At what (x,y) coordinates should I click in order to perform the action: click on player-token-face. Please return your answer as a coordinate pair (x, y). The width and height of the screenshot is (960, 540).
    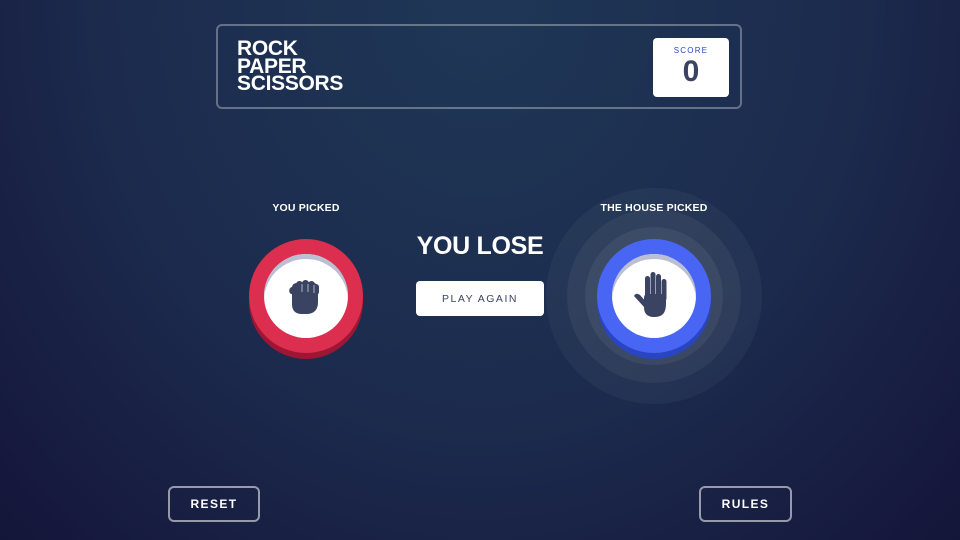
    Looking at the image, I should click on (306, 296).